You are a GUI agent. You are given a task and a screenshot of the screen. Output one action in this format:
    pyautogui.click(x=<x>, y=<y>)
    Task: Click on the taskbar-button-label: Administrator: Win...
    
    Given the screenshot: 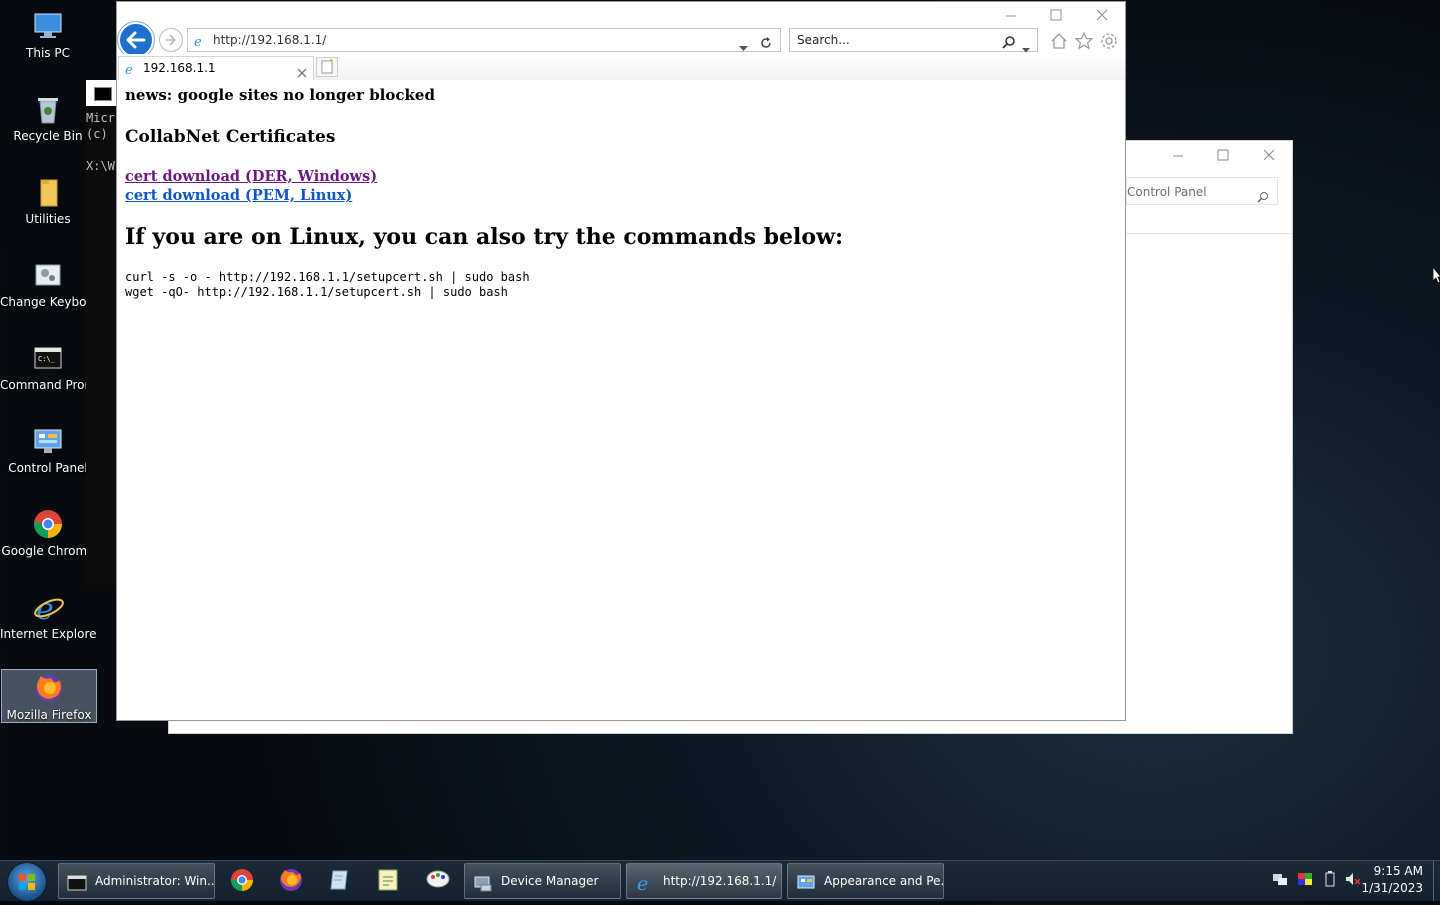 What is the action you would take?
    pyautogui.click(x=155, y=881)
    